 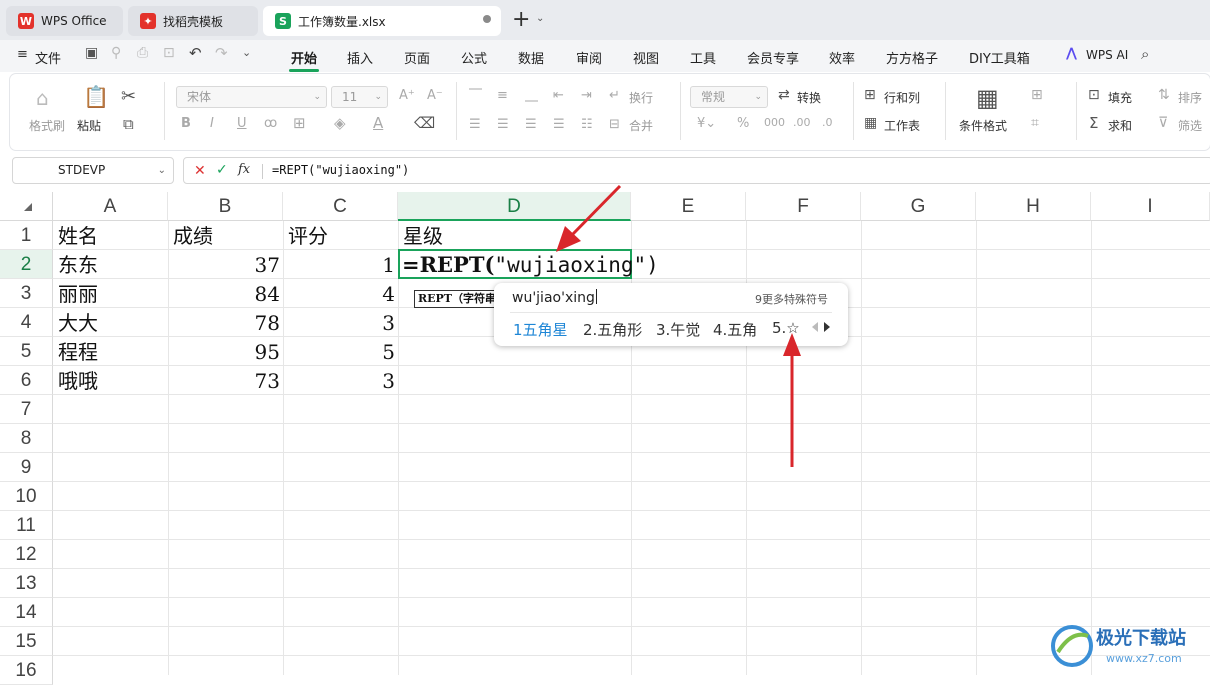 I want to click on svg-text: 极光下载站, so click(x=1141, y=638).